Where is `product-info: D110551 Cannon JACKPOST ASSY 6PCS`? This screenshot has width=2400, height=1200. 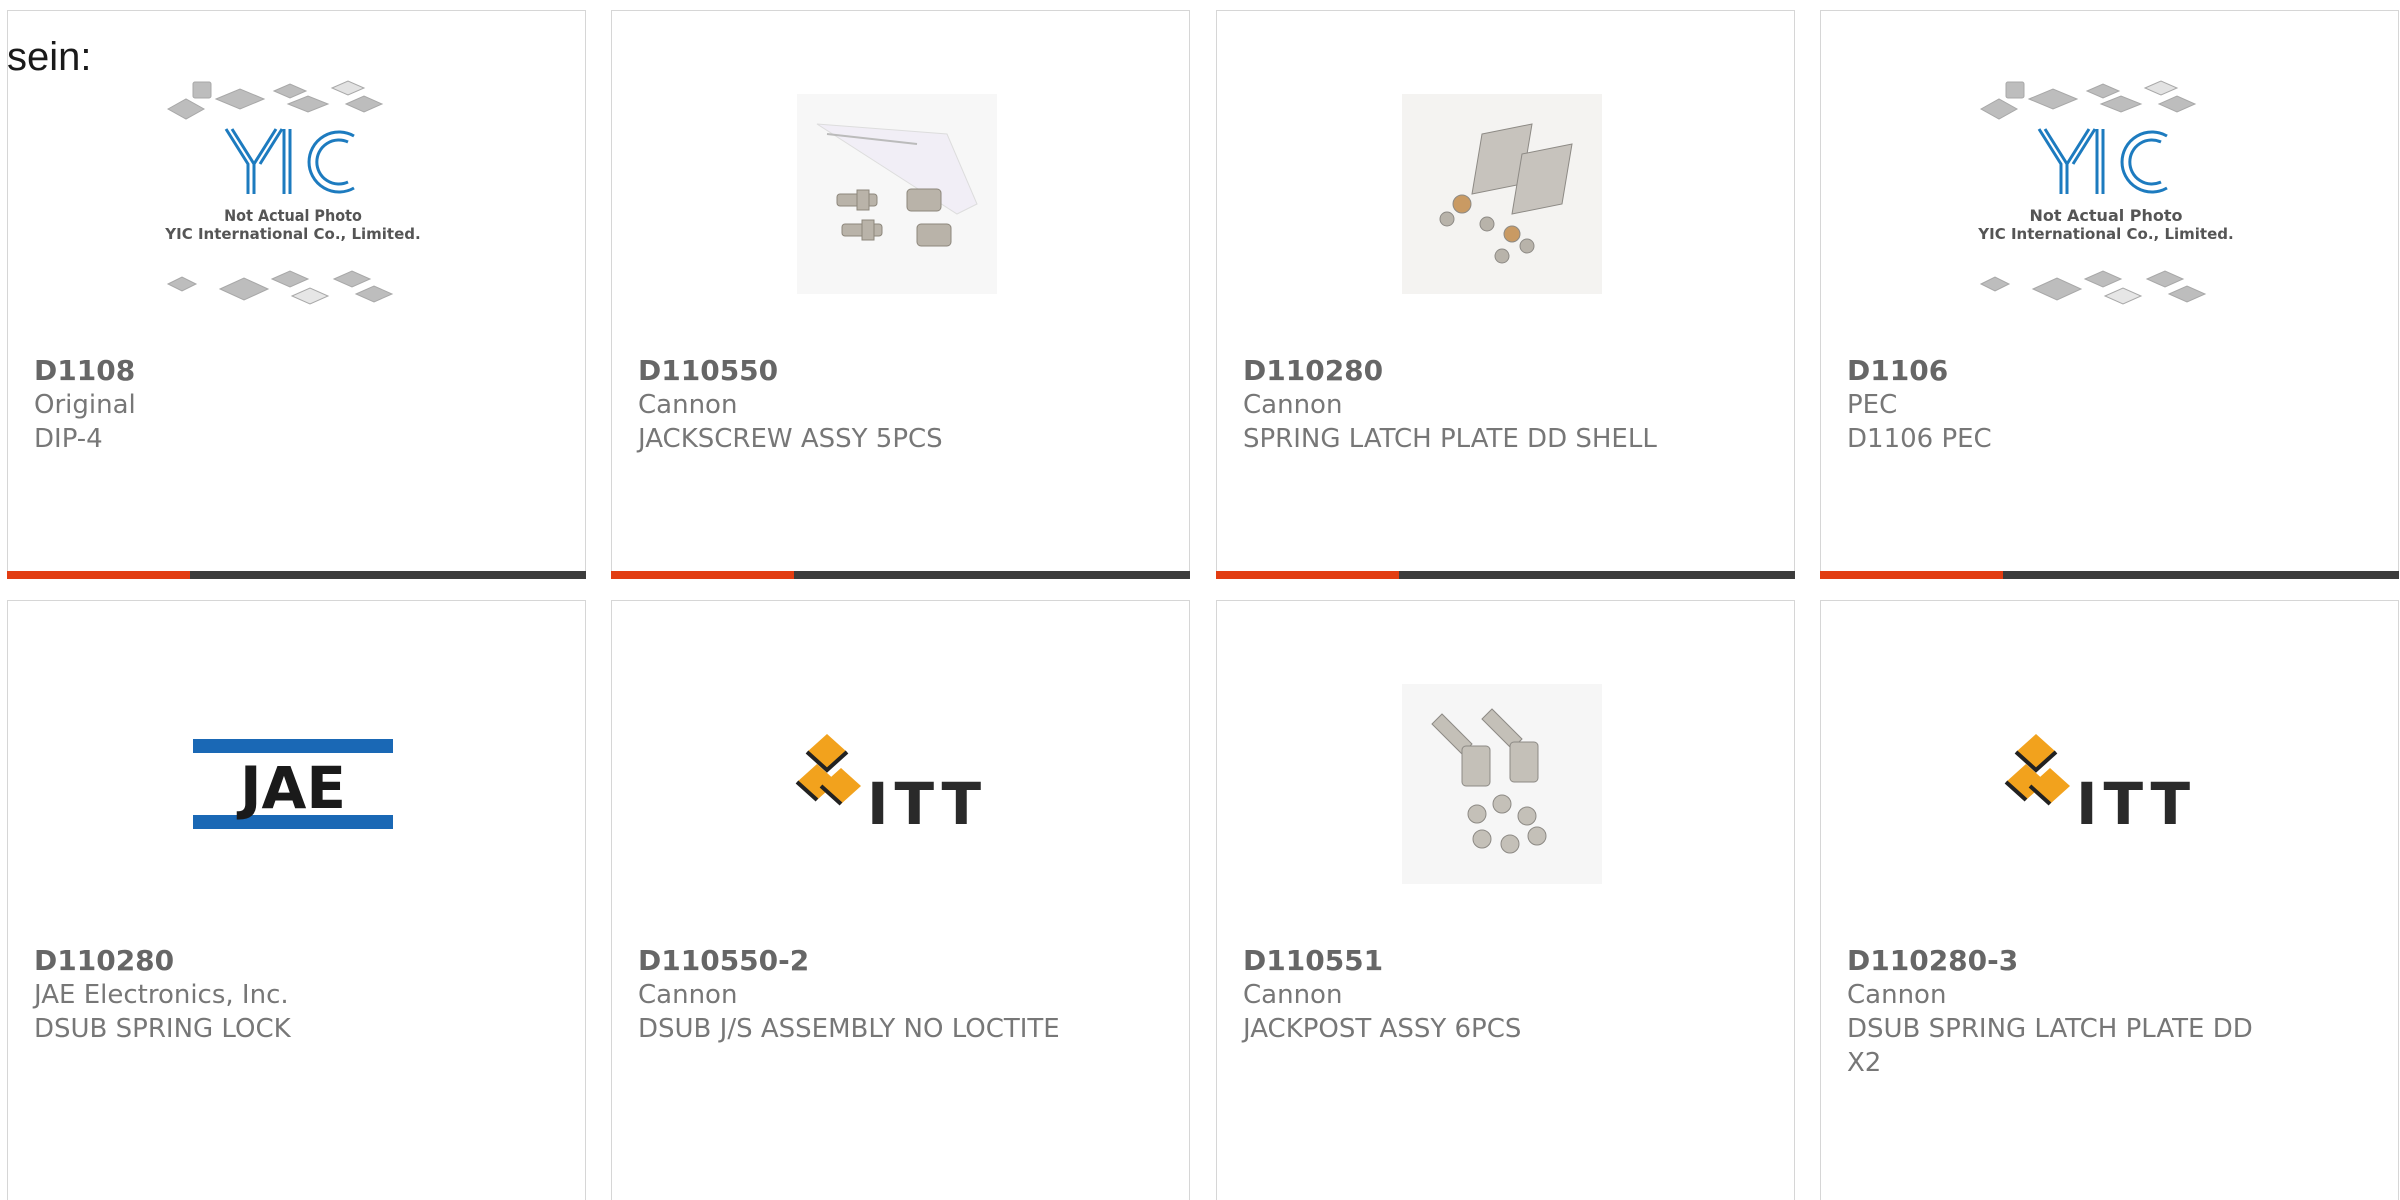 product-info: D110551 Cannon JACKPOST ASSY 6PCS is located at coordinates (1508, 995).